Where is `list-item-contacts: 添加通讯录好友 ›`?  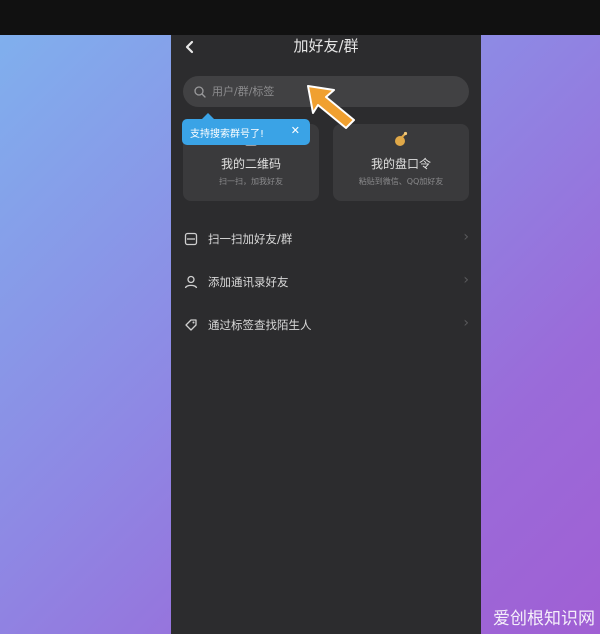 list-item-contacts: 添加通讯录好友 › is located at coordinates (326, 282).